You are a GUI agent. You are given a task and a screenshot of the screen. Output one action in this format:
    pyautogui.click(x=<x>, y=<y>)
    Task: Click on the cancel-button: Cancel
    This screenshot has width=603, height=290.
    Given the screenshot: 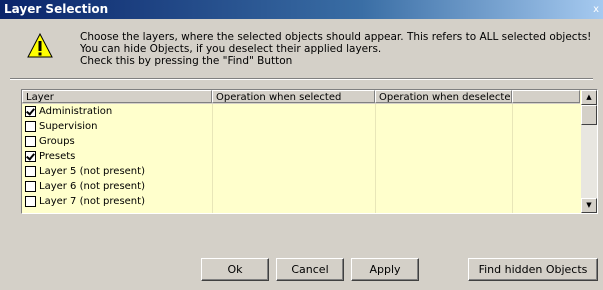 What is the action you would take?
    pyautogui.click(x=310, y=269)
    